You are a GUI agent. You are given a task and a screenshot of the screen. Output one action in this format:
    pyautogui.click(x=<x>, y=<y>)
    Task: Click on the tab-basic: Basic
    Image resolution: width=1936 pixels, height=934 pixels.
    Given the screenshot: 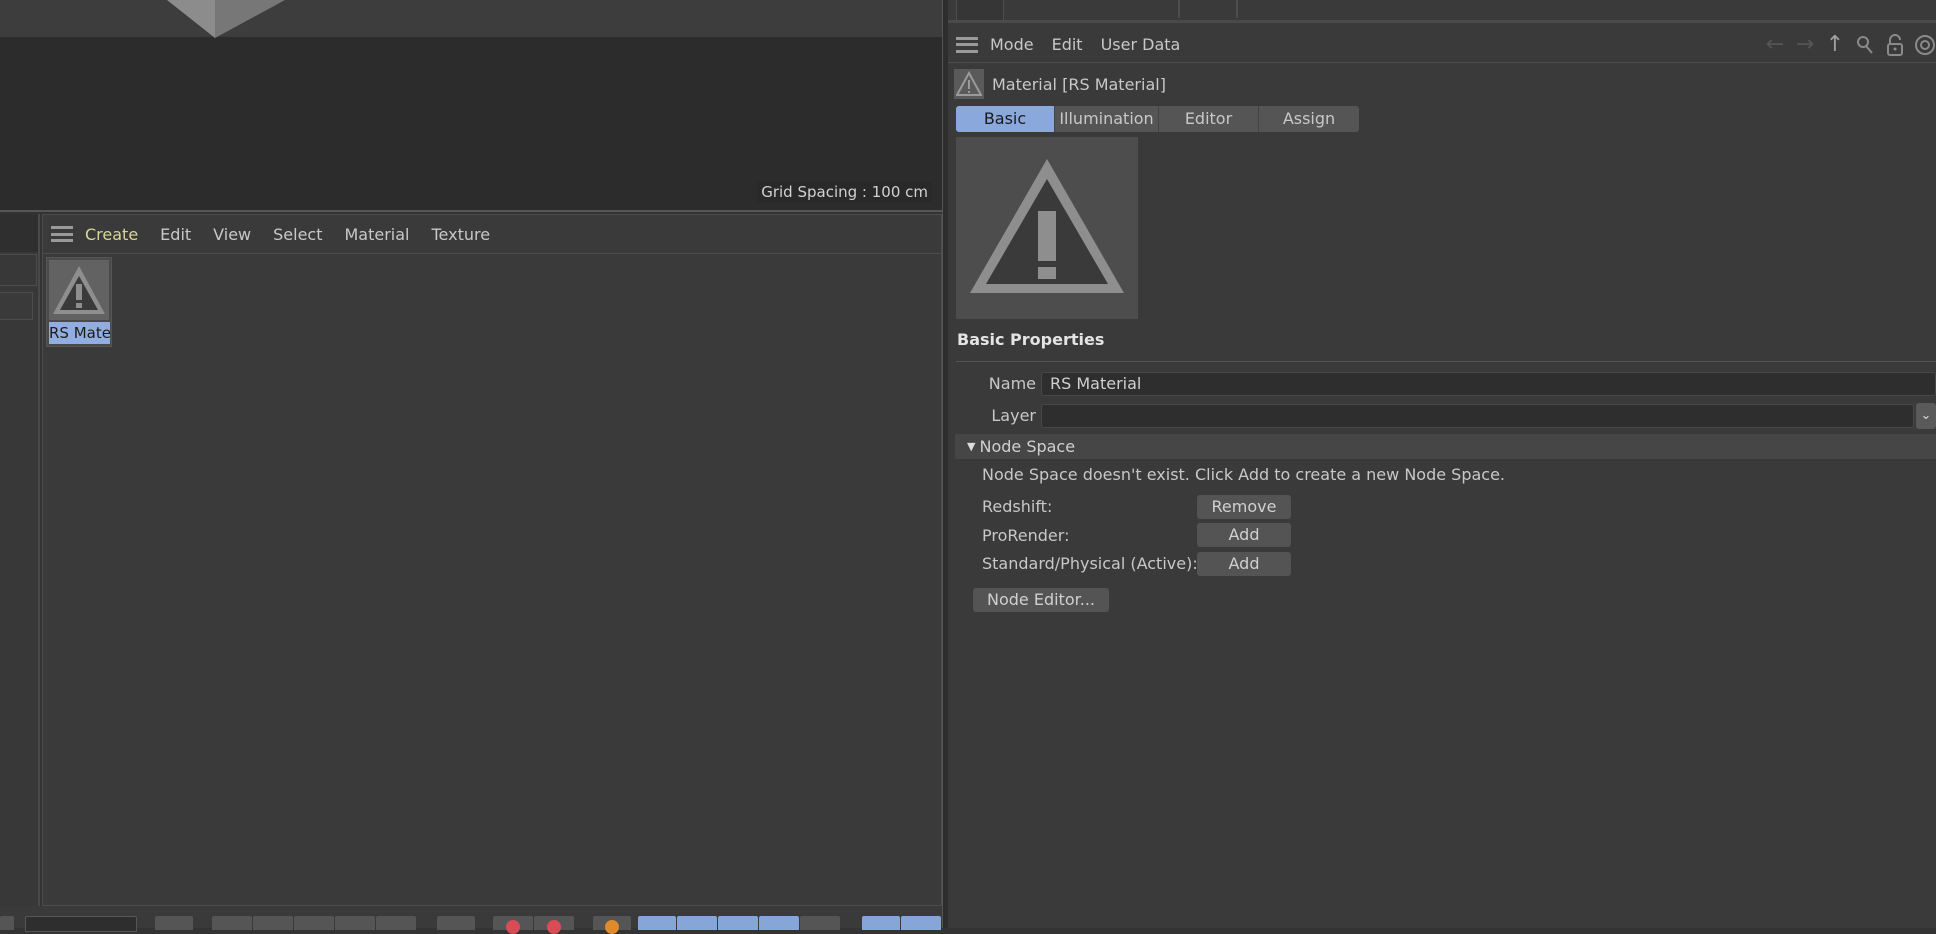 What is the action you would take?
    pyautogui.click(x=1005, y=119)
    